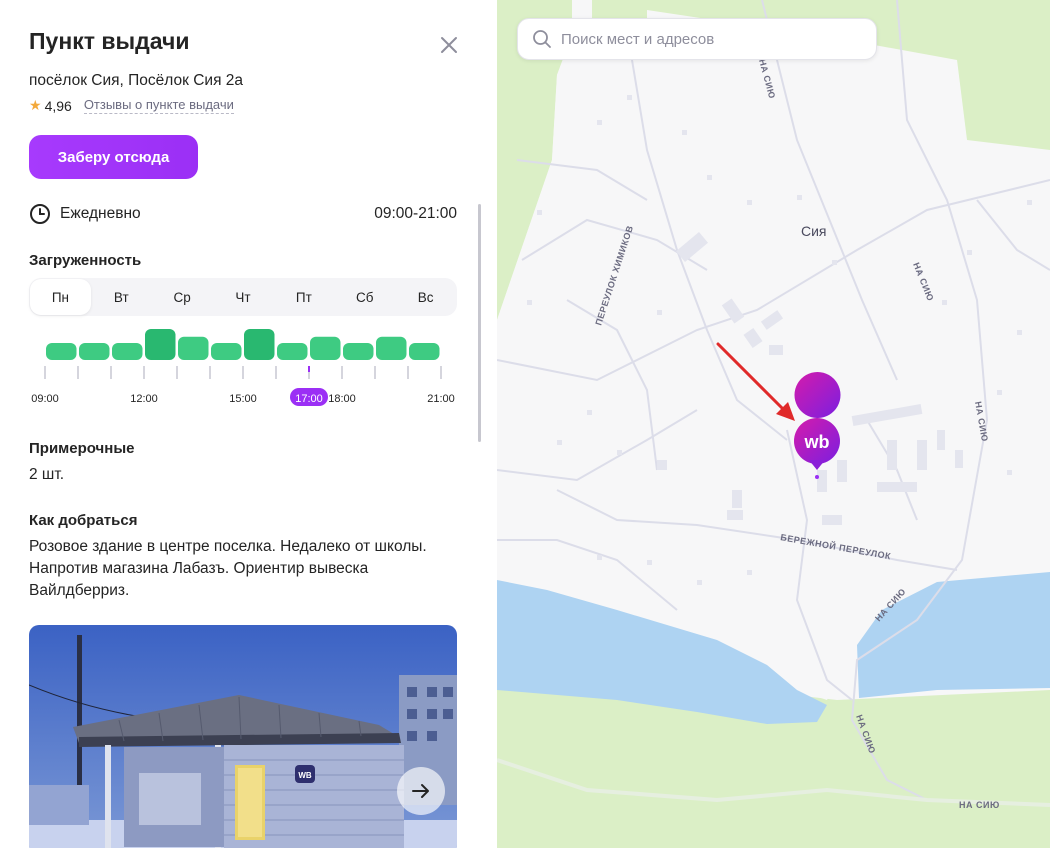  What do you see at coordinates (121, 297) in the screenshot?
I see `tab-tuesday: Вт` at bounding box center [121, 297].